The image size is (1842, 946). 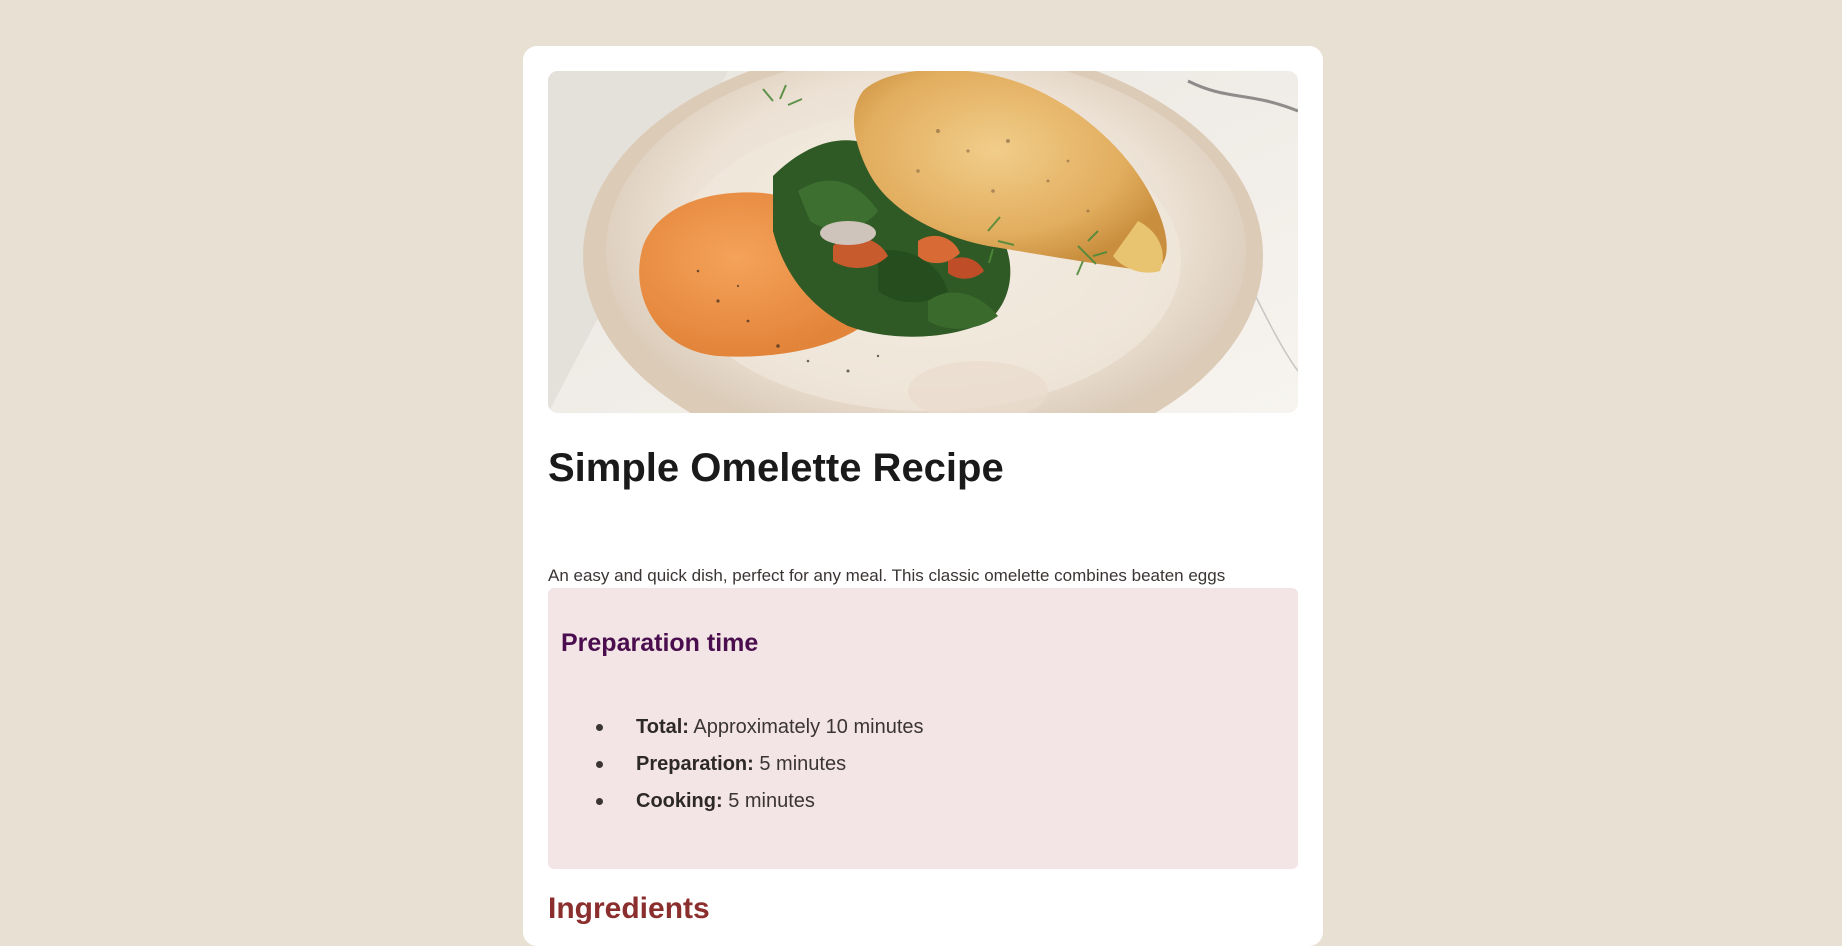 I want to click on prep-item-value: Approximately 10 minutes, so click(x=806, y=727).